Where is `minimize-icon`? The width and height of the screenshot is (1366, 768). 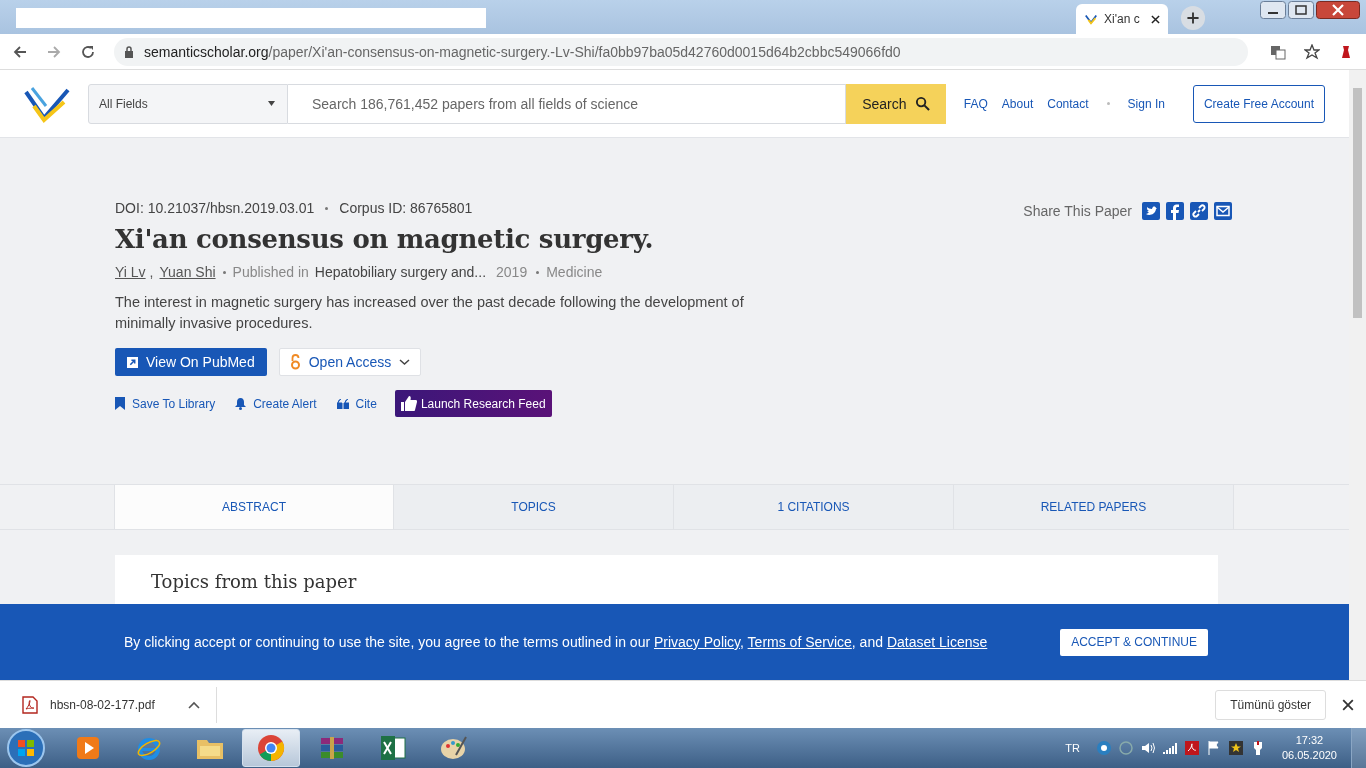
minimize-icon is located at coordinates (1273, 10).